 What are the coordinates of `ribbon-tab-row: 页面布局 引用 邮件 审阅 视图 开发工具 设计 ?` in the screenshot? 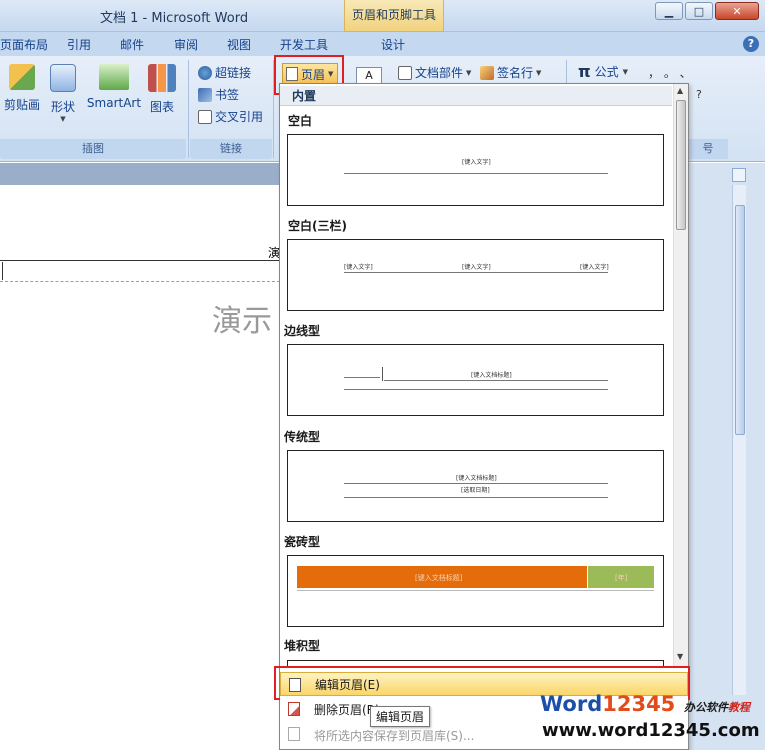 It's located at (382, 44).